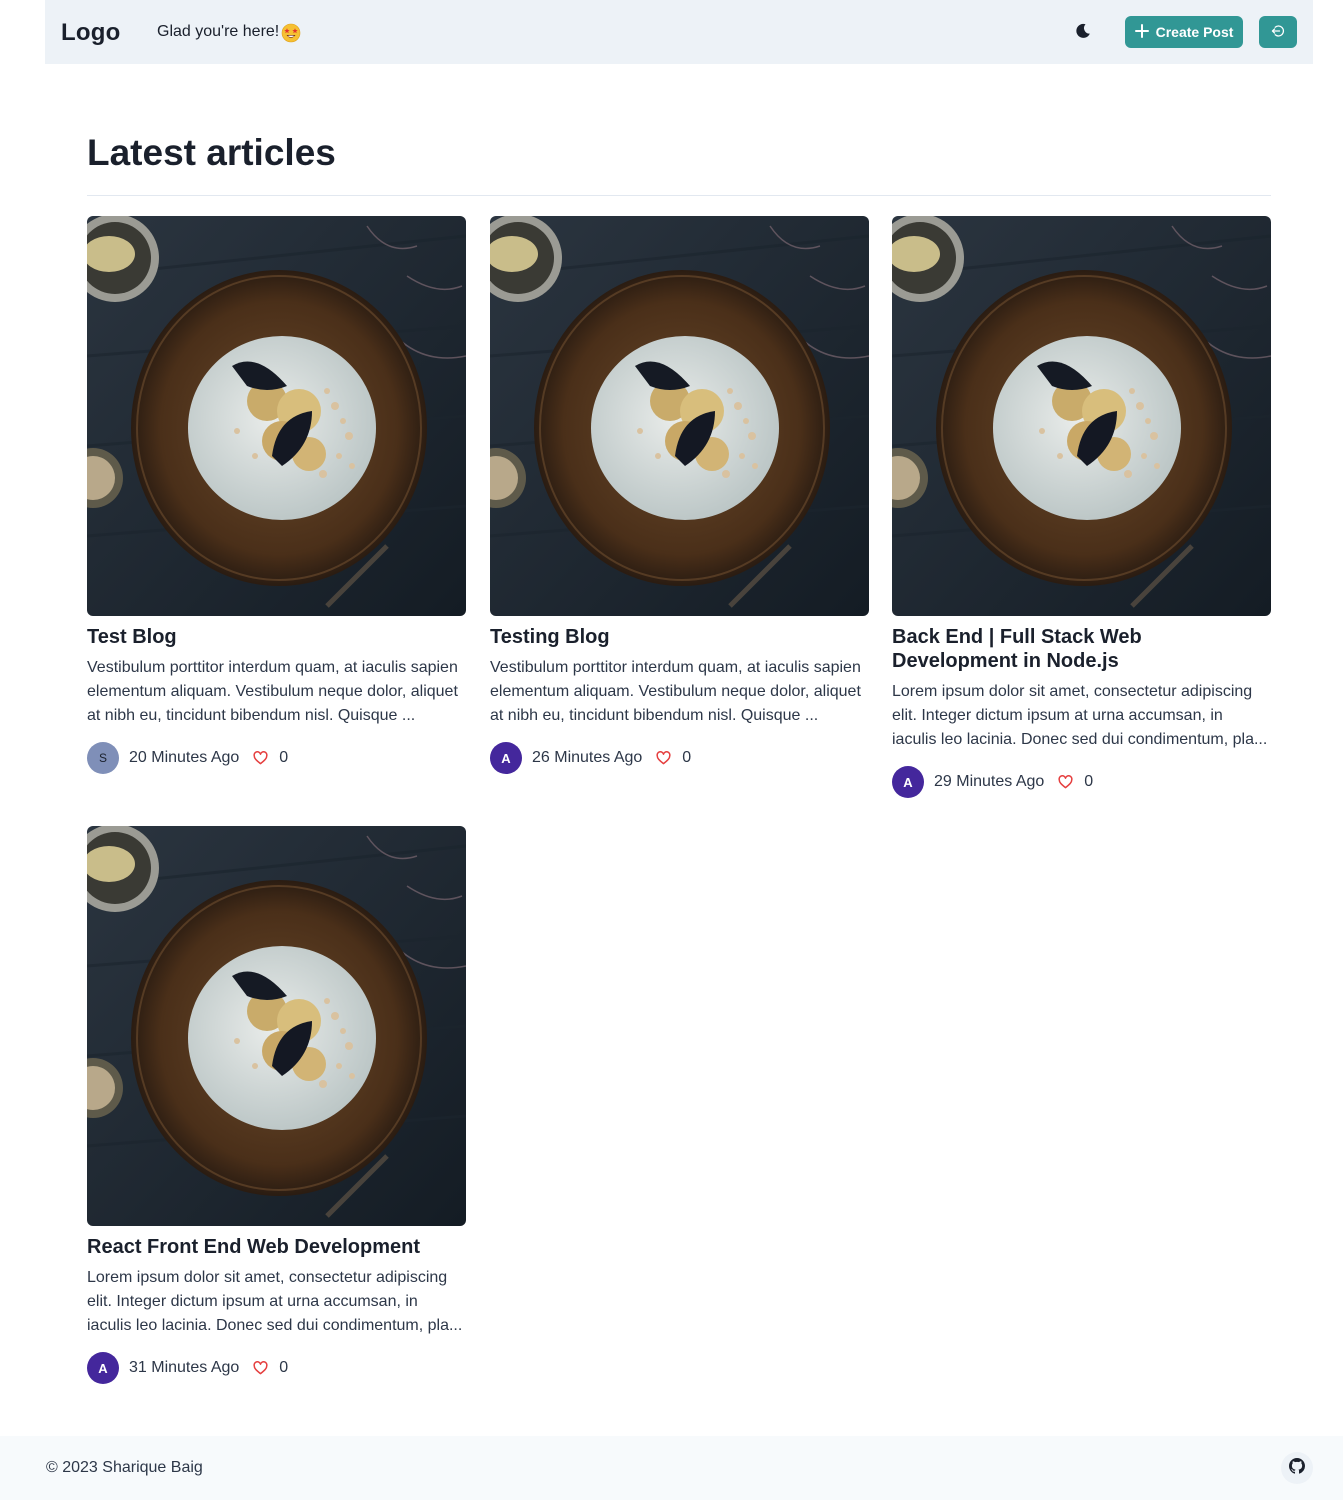 The image size is (1343, 1500). Describe the element at coordinates (211, 152) in the screenshot. I see `page-title: Latest articles` at that location.